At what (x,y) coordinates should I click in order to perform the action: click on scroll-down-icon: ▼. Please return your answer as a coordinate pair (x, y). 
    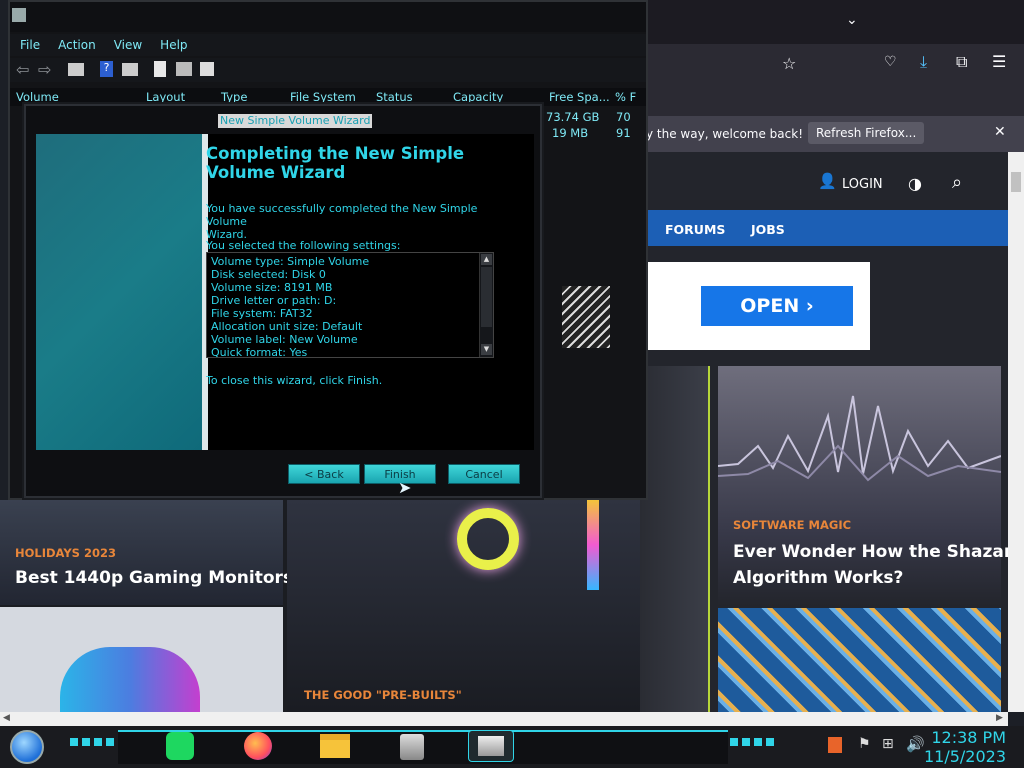
    Looking at the image, I should click on (486, 349).